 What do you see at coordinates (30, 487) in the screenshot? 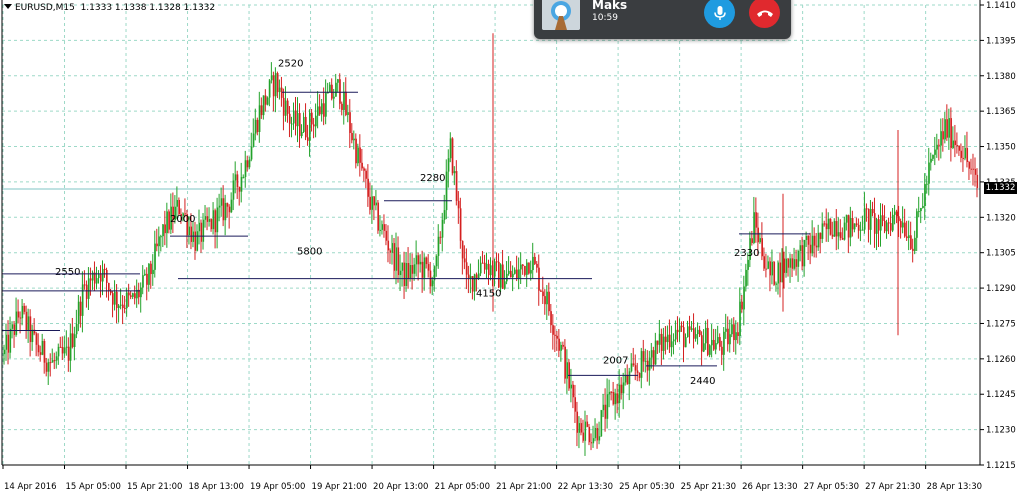
I see `x-tick-label: 14 Apr 2016` at bounding box center [30, 487].